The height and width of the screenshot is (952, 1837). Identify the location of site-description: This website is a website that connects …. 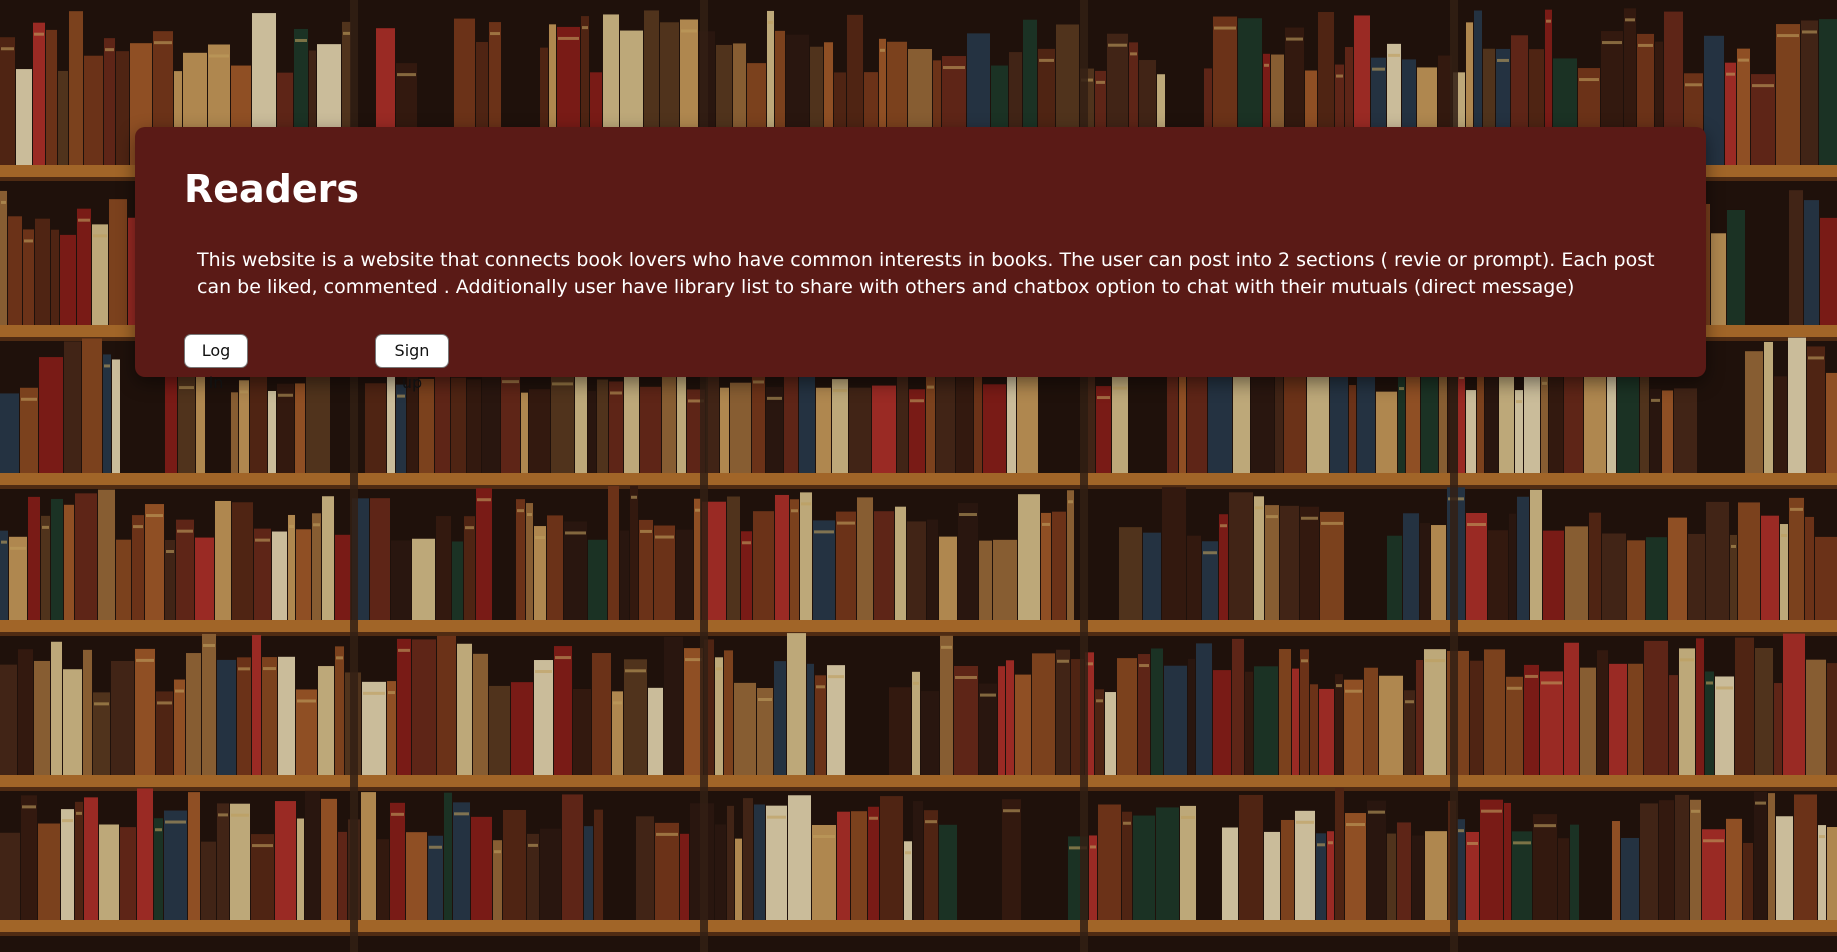
(926, 273).